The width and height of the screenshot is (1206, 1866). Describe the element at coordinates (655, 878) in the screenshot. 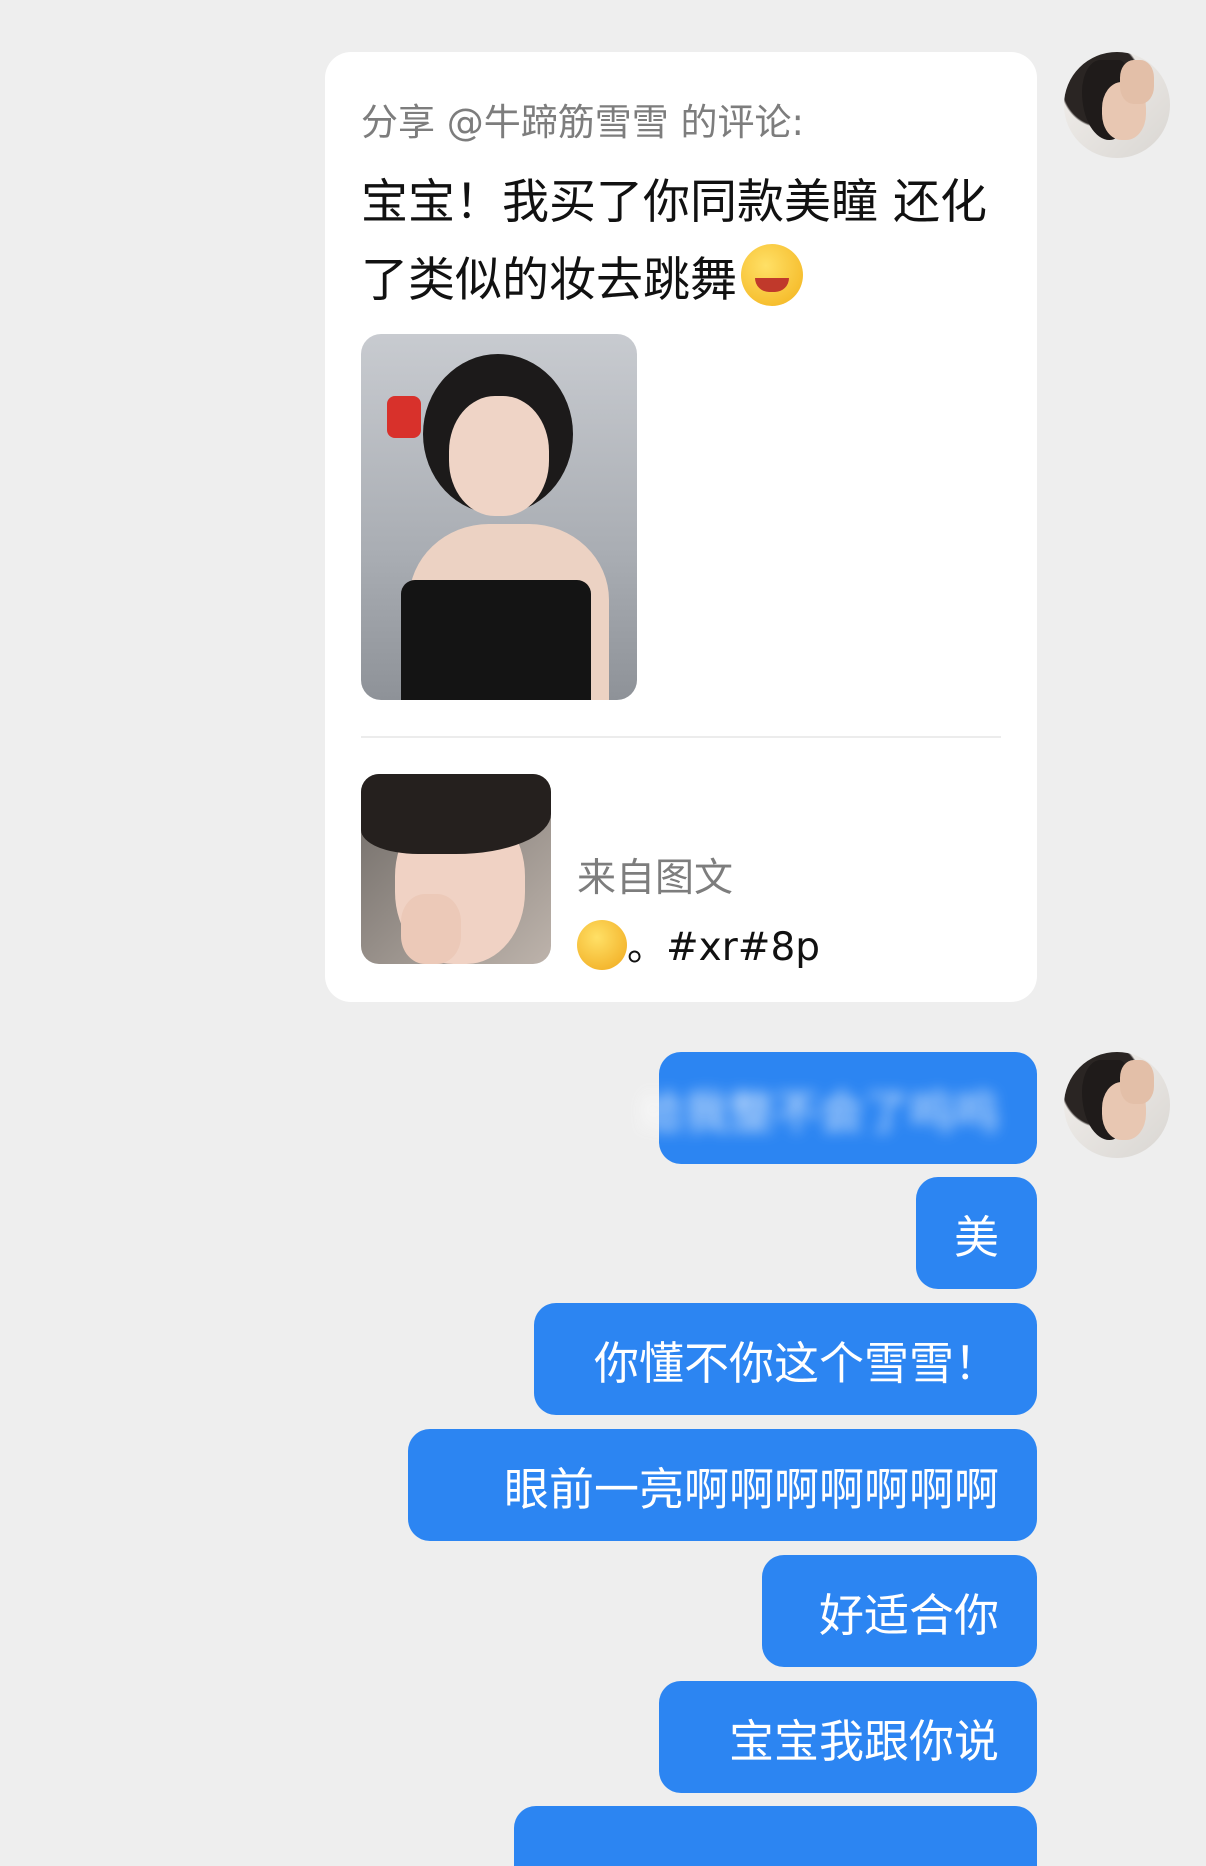

I see `source-label: 来自图文` at that location.